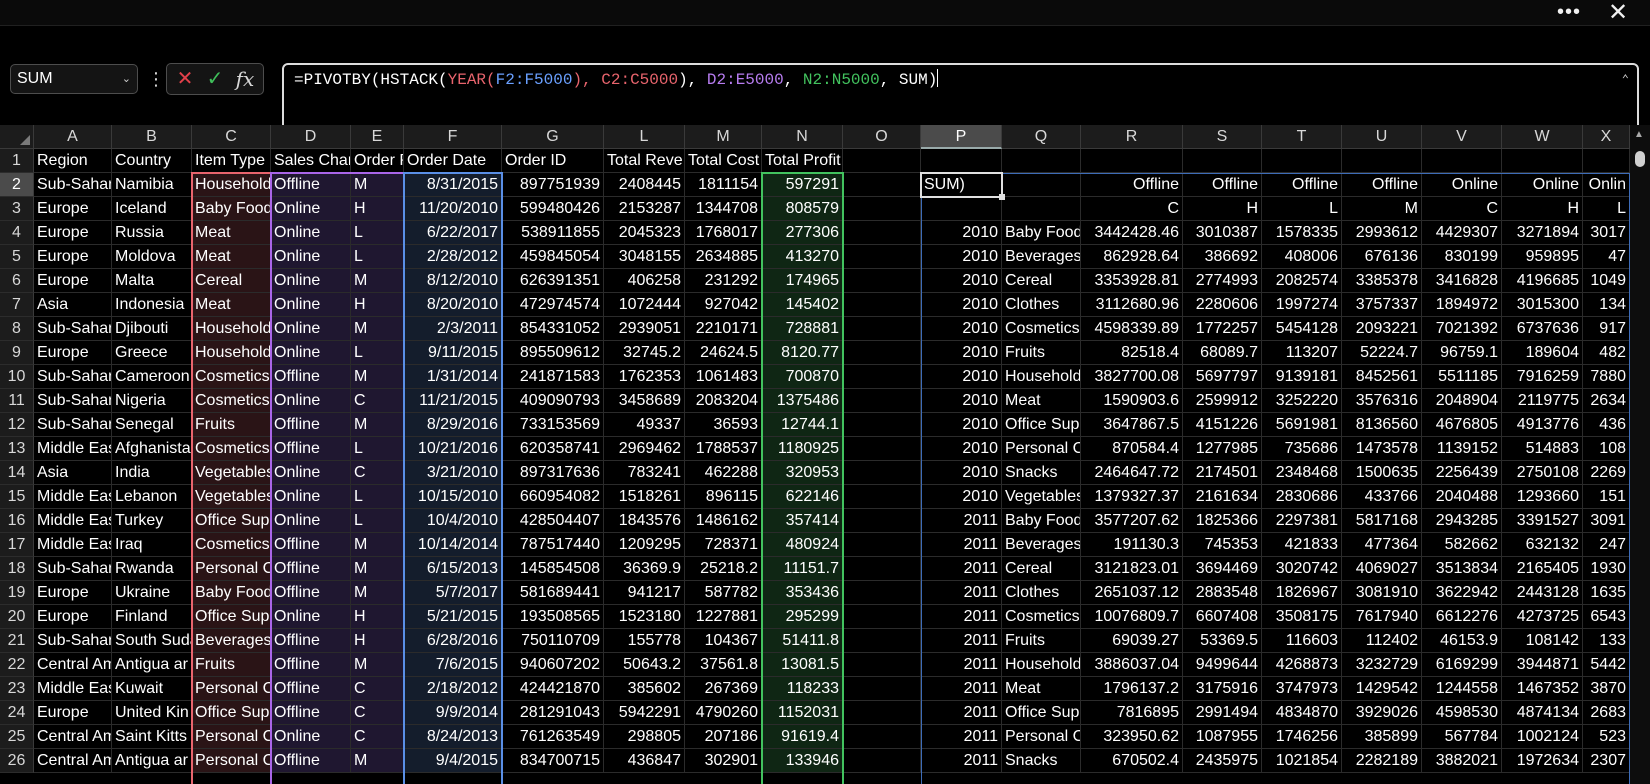 This screenshot has width=1650, height=784. What do you see at coordinates (882, 161) in the screenshot?
I see `cell-o1` at bounding box center [882, 161].